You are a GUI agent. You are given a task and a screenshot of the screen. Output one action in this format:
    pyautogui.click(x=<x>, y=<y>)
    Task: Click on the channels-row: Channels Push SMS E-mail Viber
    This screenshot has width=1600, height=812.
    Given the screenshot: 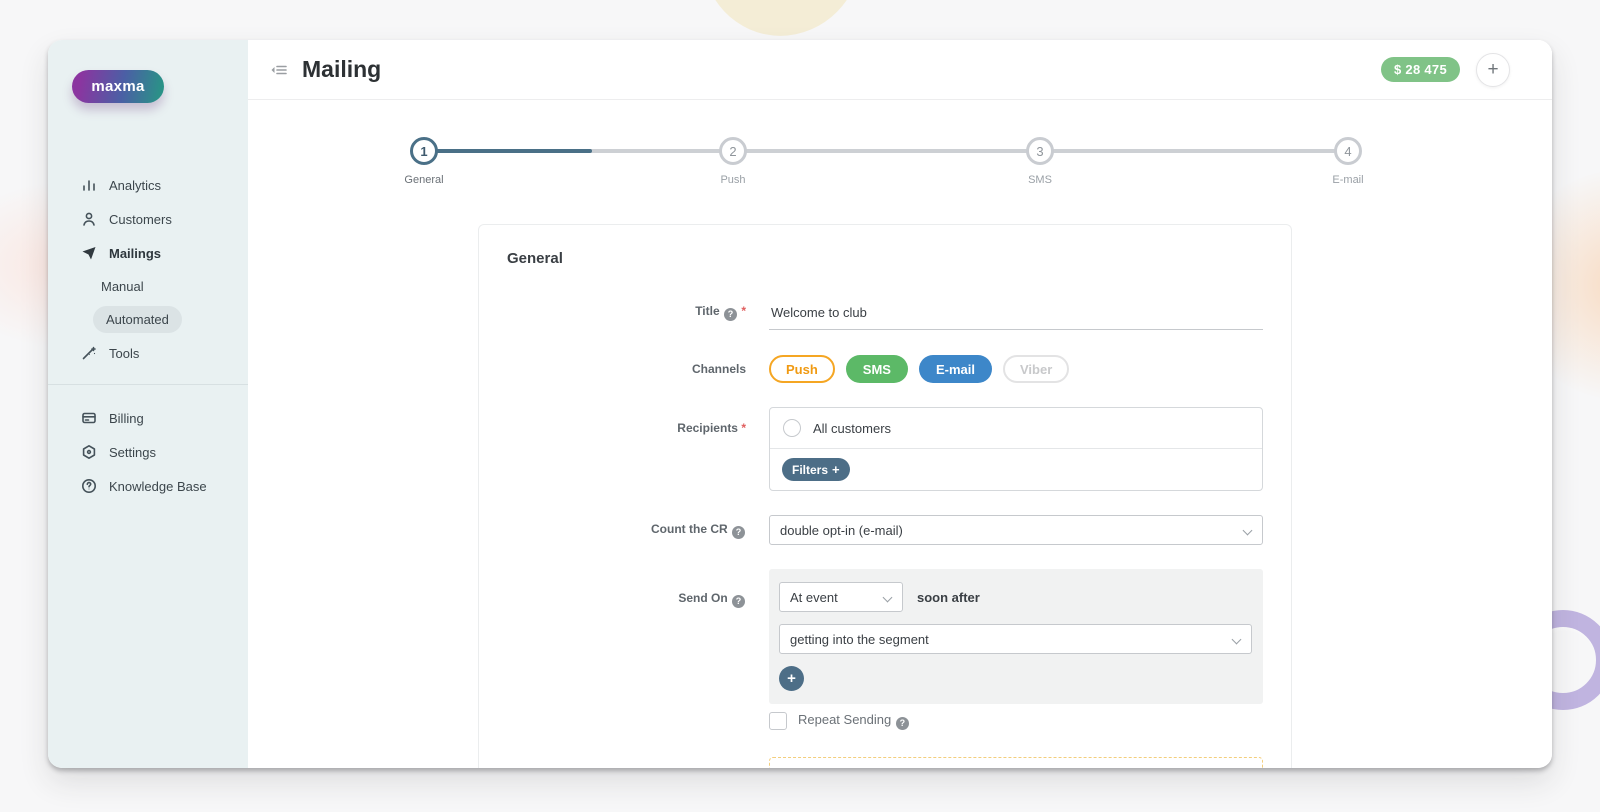 What is the action you would take?
    pyautogui.click(x=885, y=369)
    